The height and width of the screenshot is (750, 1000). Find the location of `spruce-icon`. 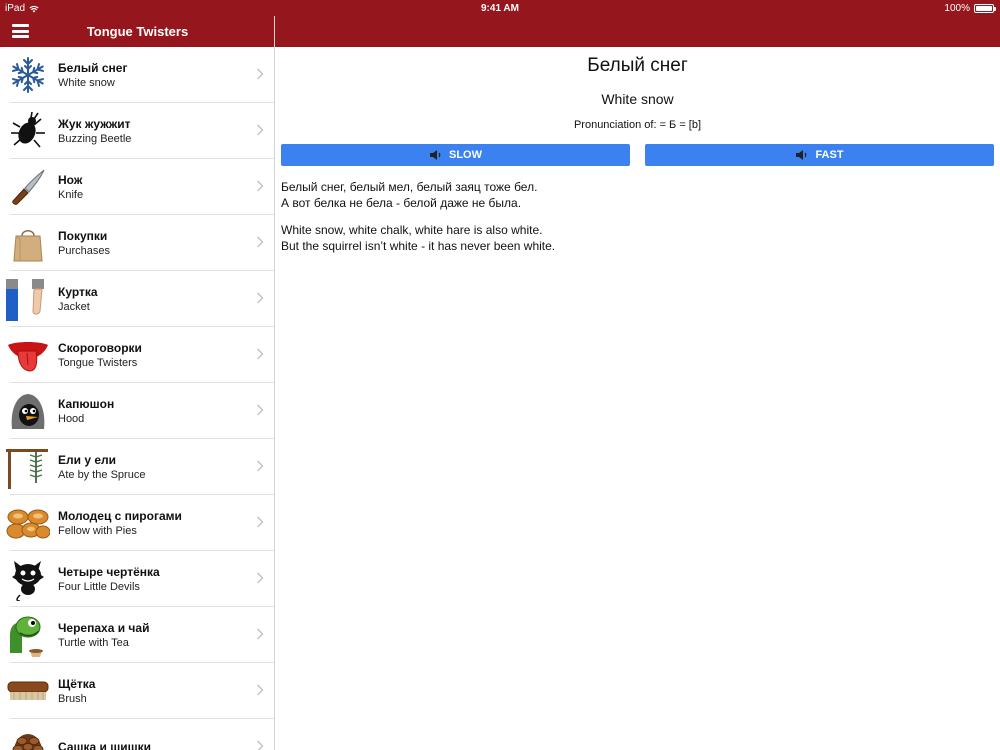

spruce-icon is located at coordinates (28, 467).